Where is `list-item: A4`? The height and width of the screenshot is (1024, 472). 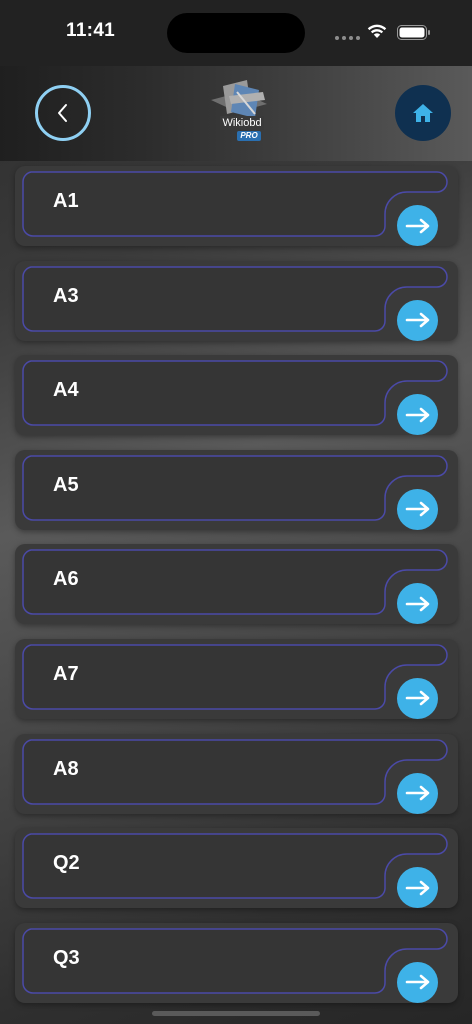
list-item: A4 is located at coordinates (236, 395).